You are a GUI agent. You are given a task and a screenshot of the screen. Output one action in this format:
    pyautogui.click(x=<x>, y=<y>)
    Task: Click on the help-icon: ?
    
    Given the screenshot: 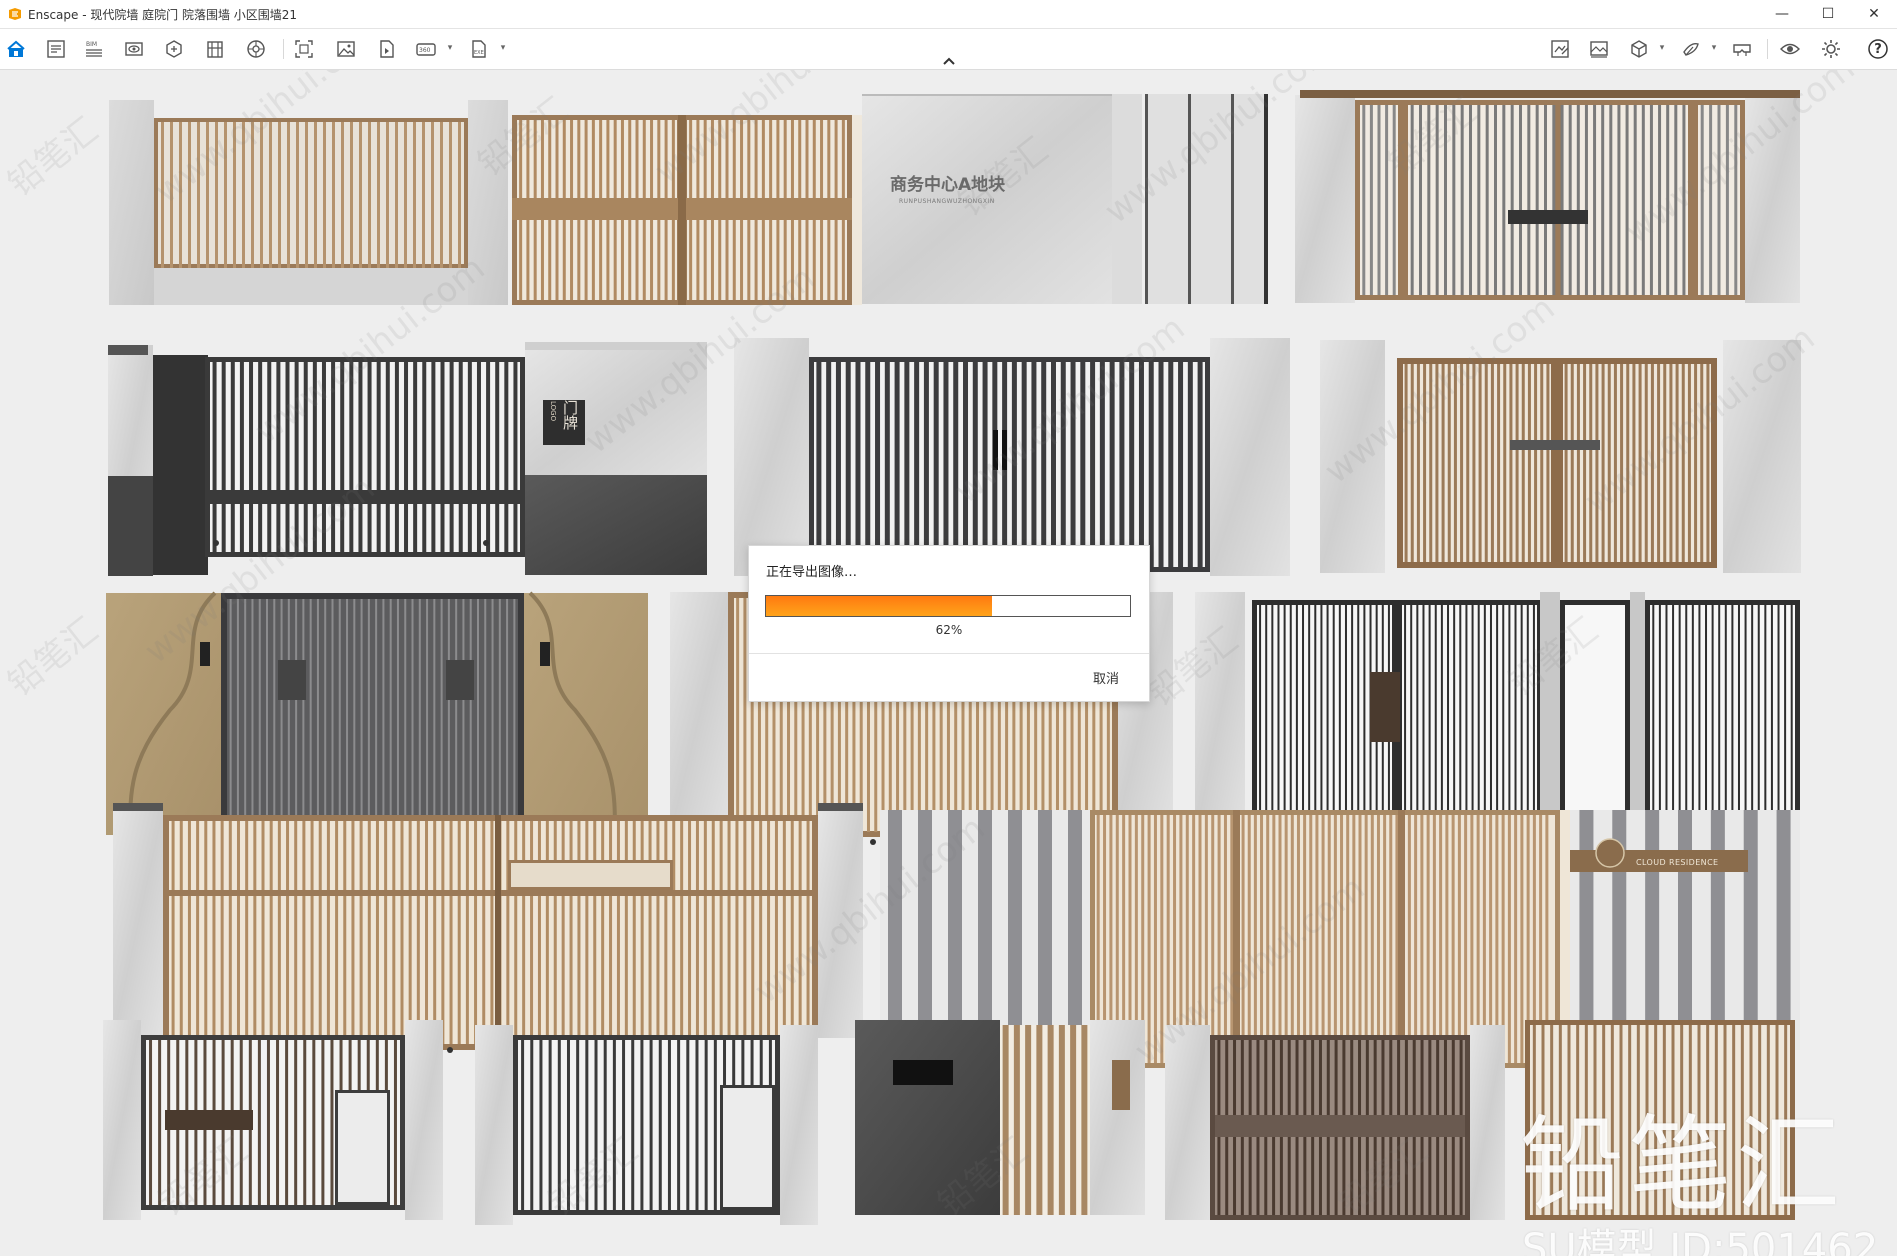 What is the action you would take?
    pyautogui.click(x=1878, y=49)
    